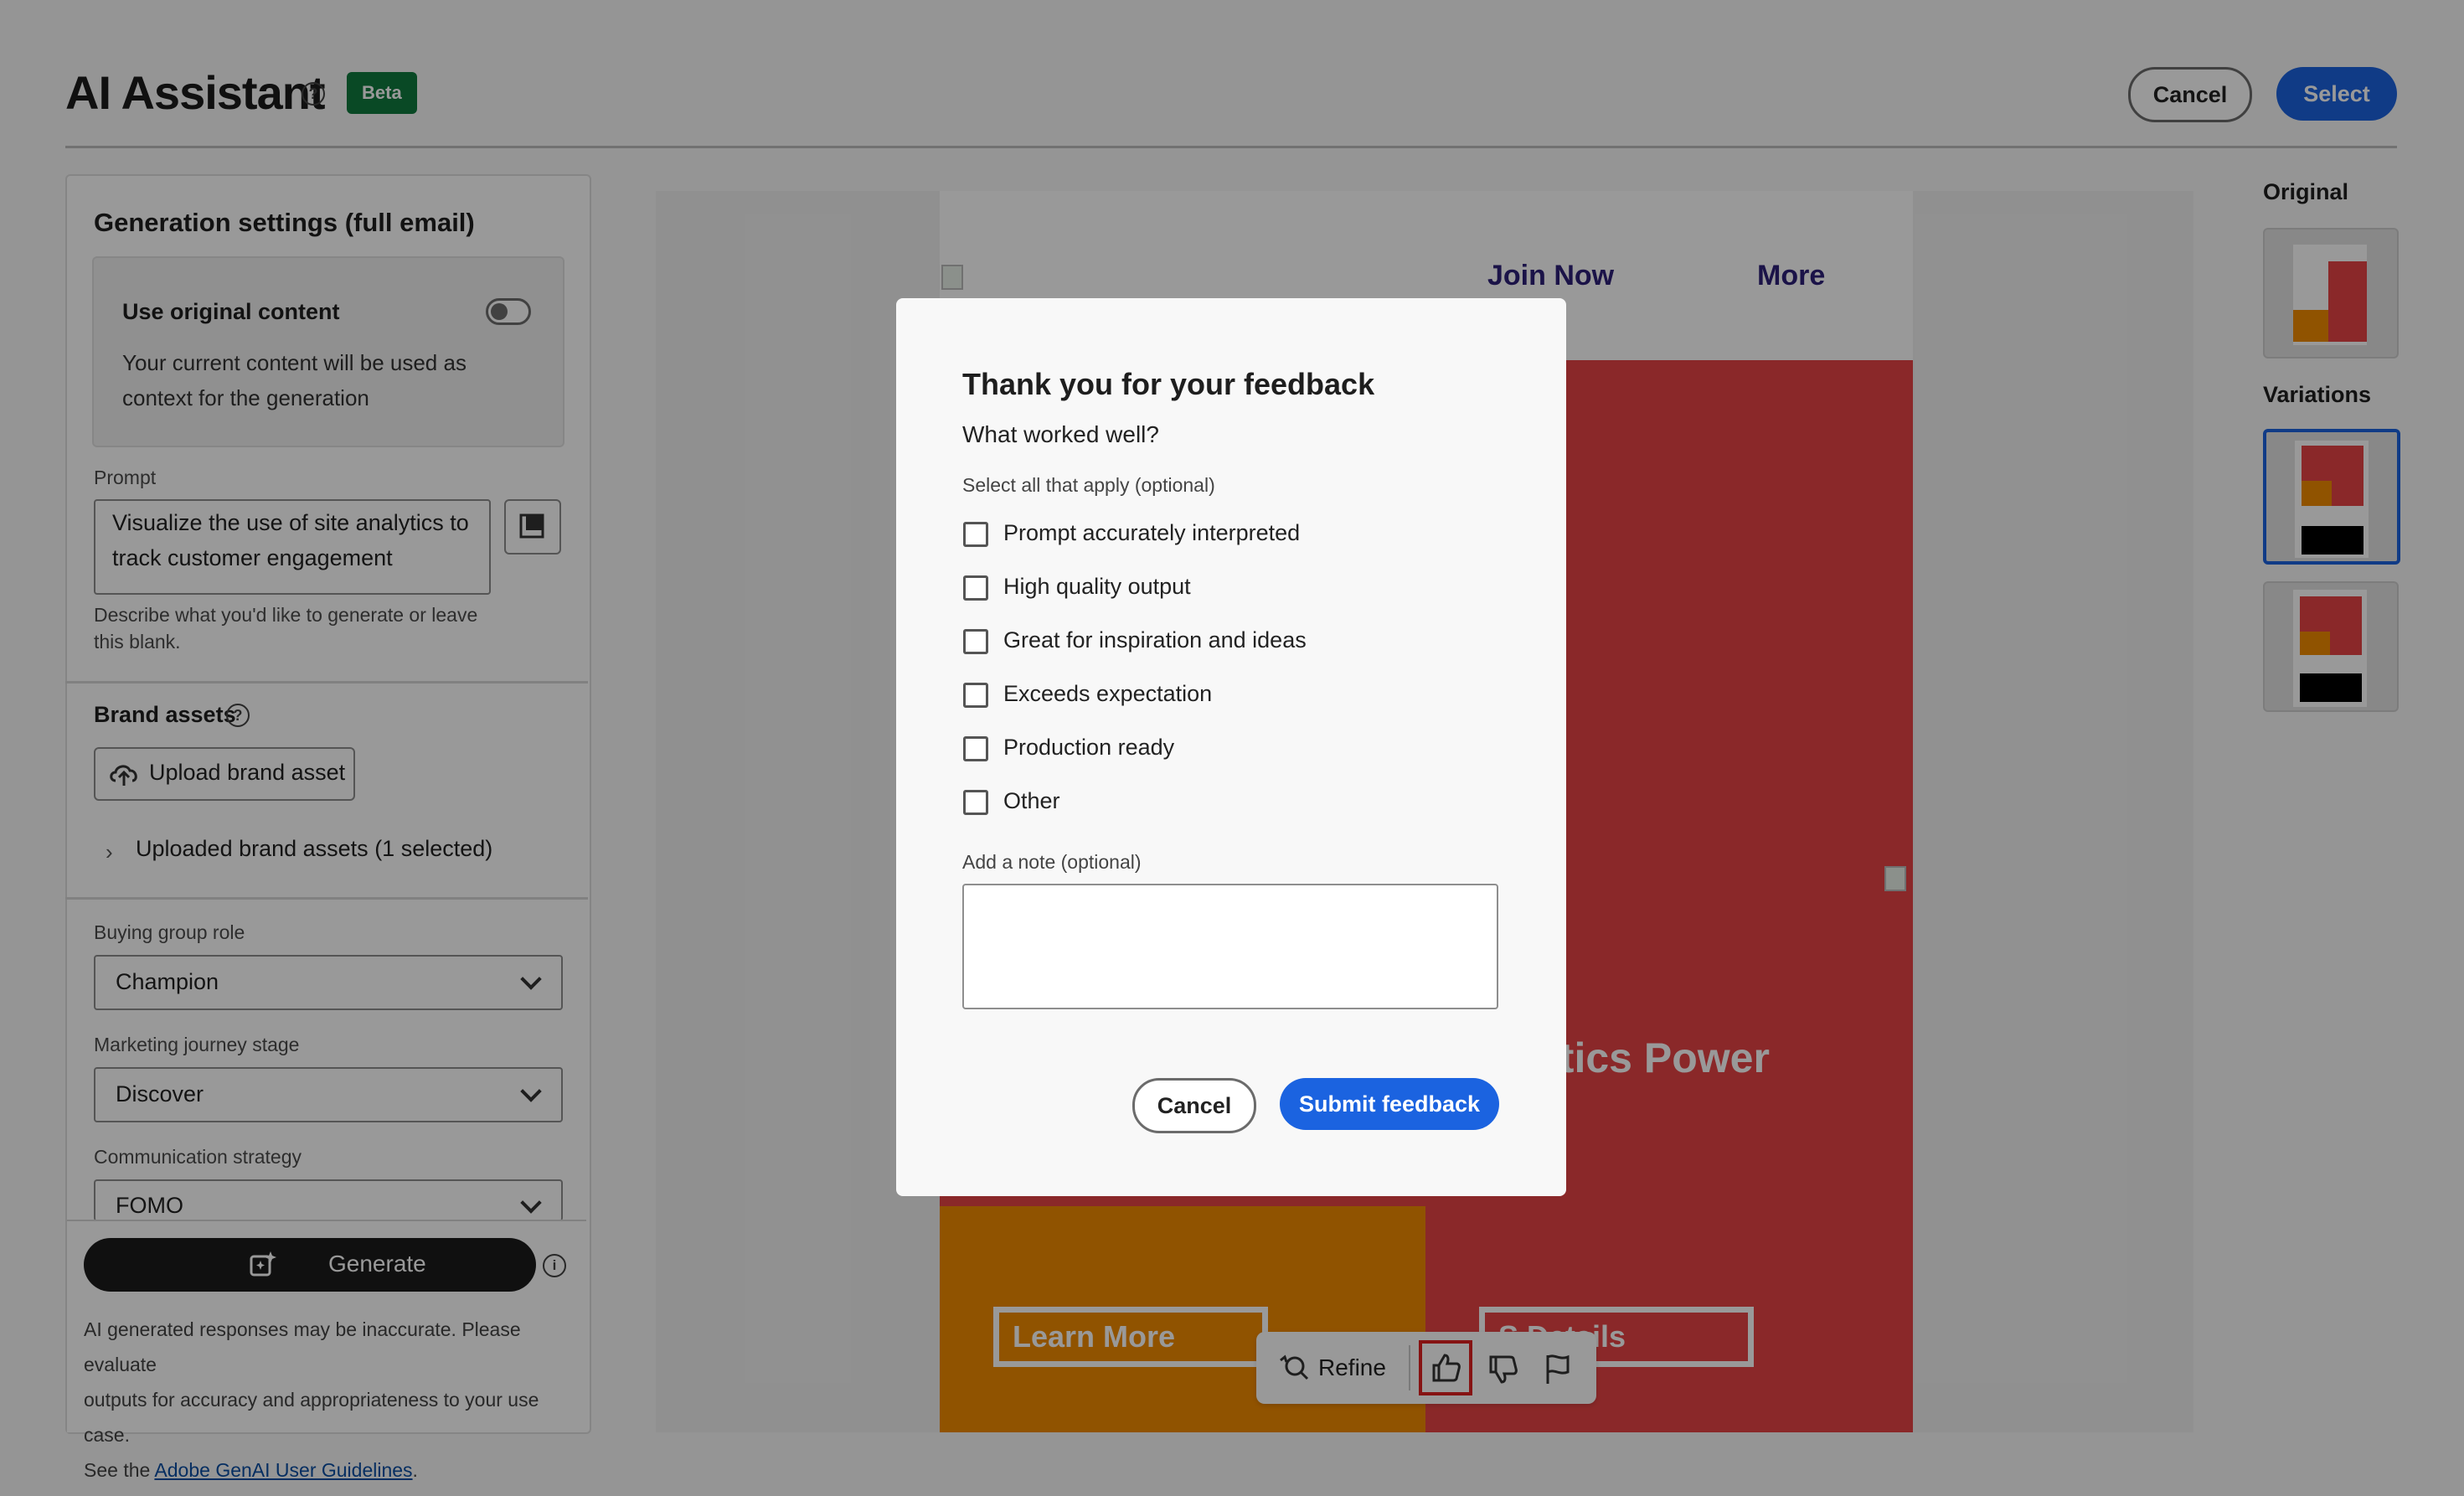  Describe the element at coordinates (975, 695) in the screenshot. I see `checkbox-exceeds-expectation` at that location.